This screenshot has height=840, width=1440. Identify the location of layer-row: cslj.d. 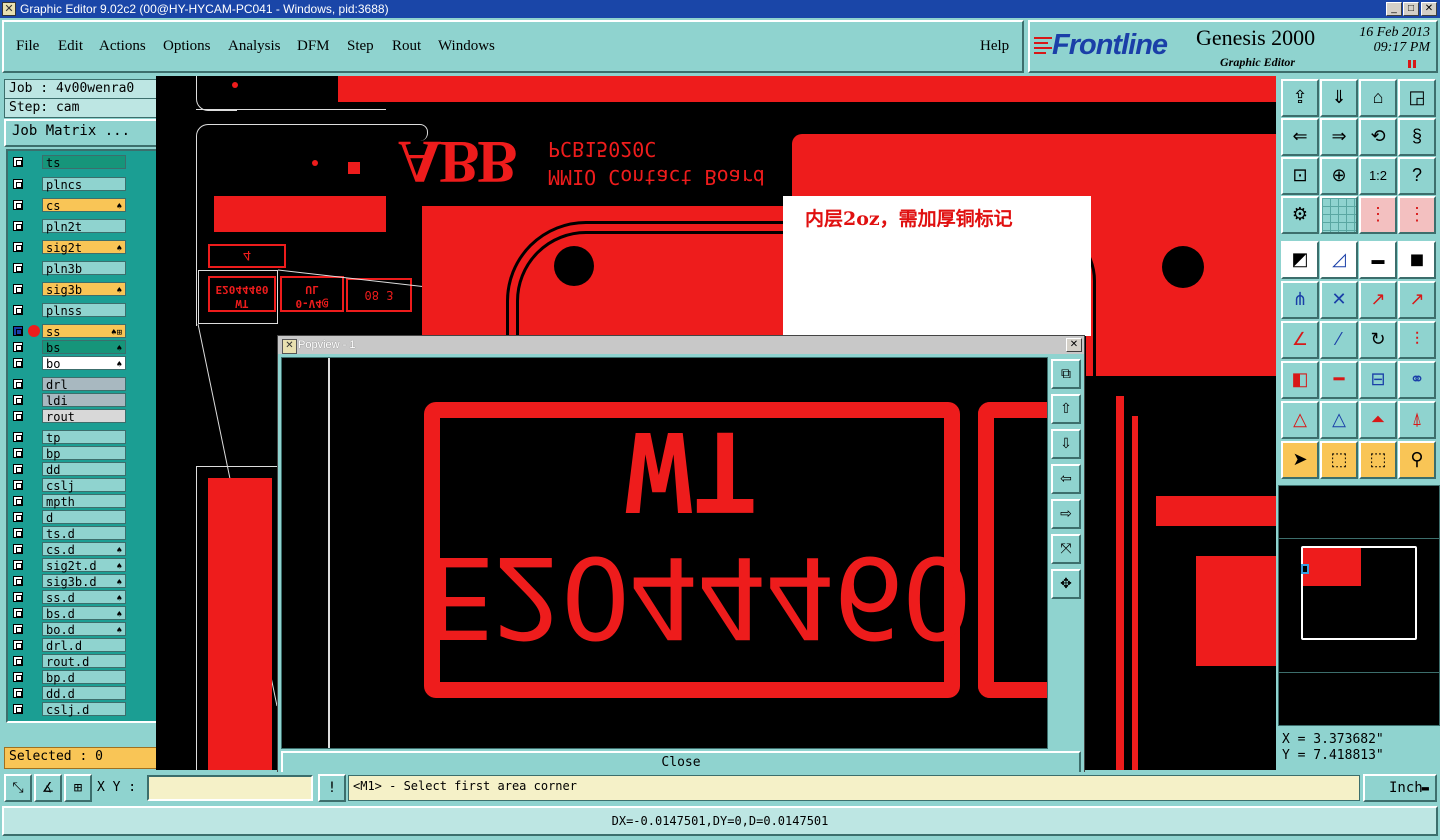
(69, 709).